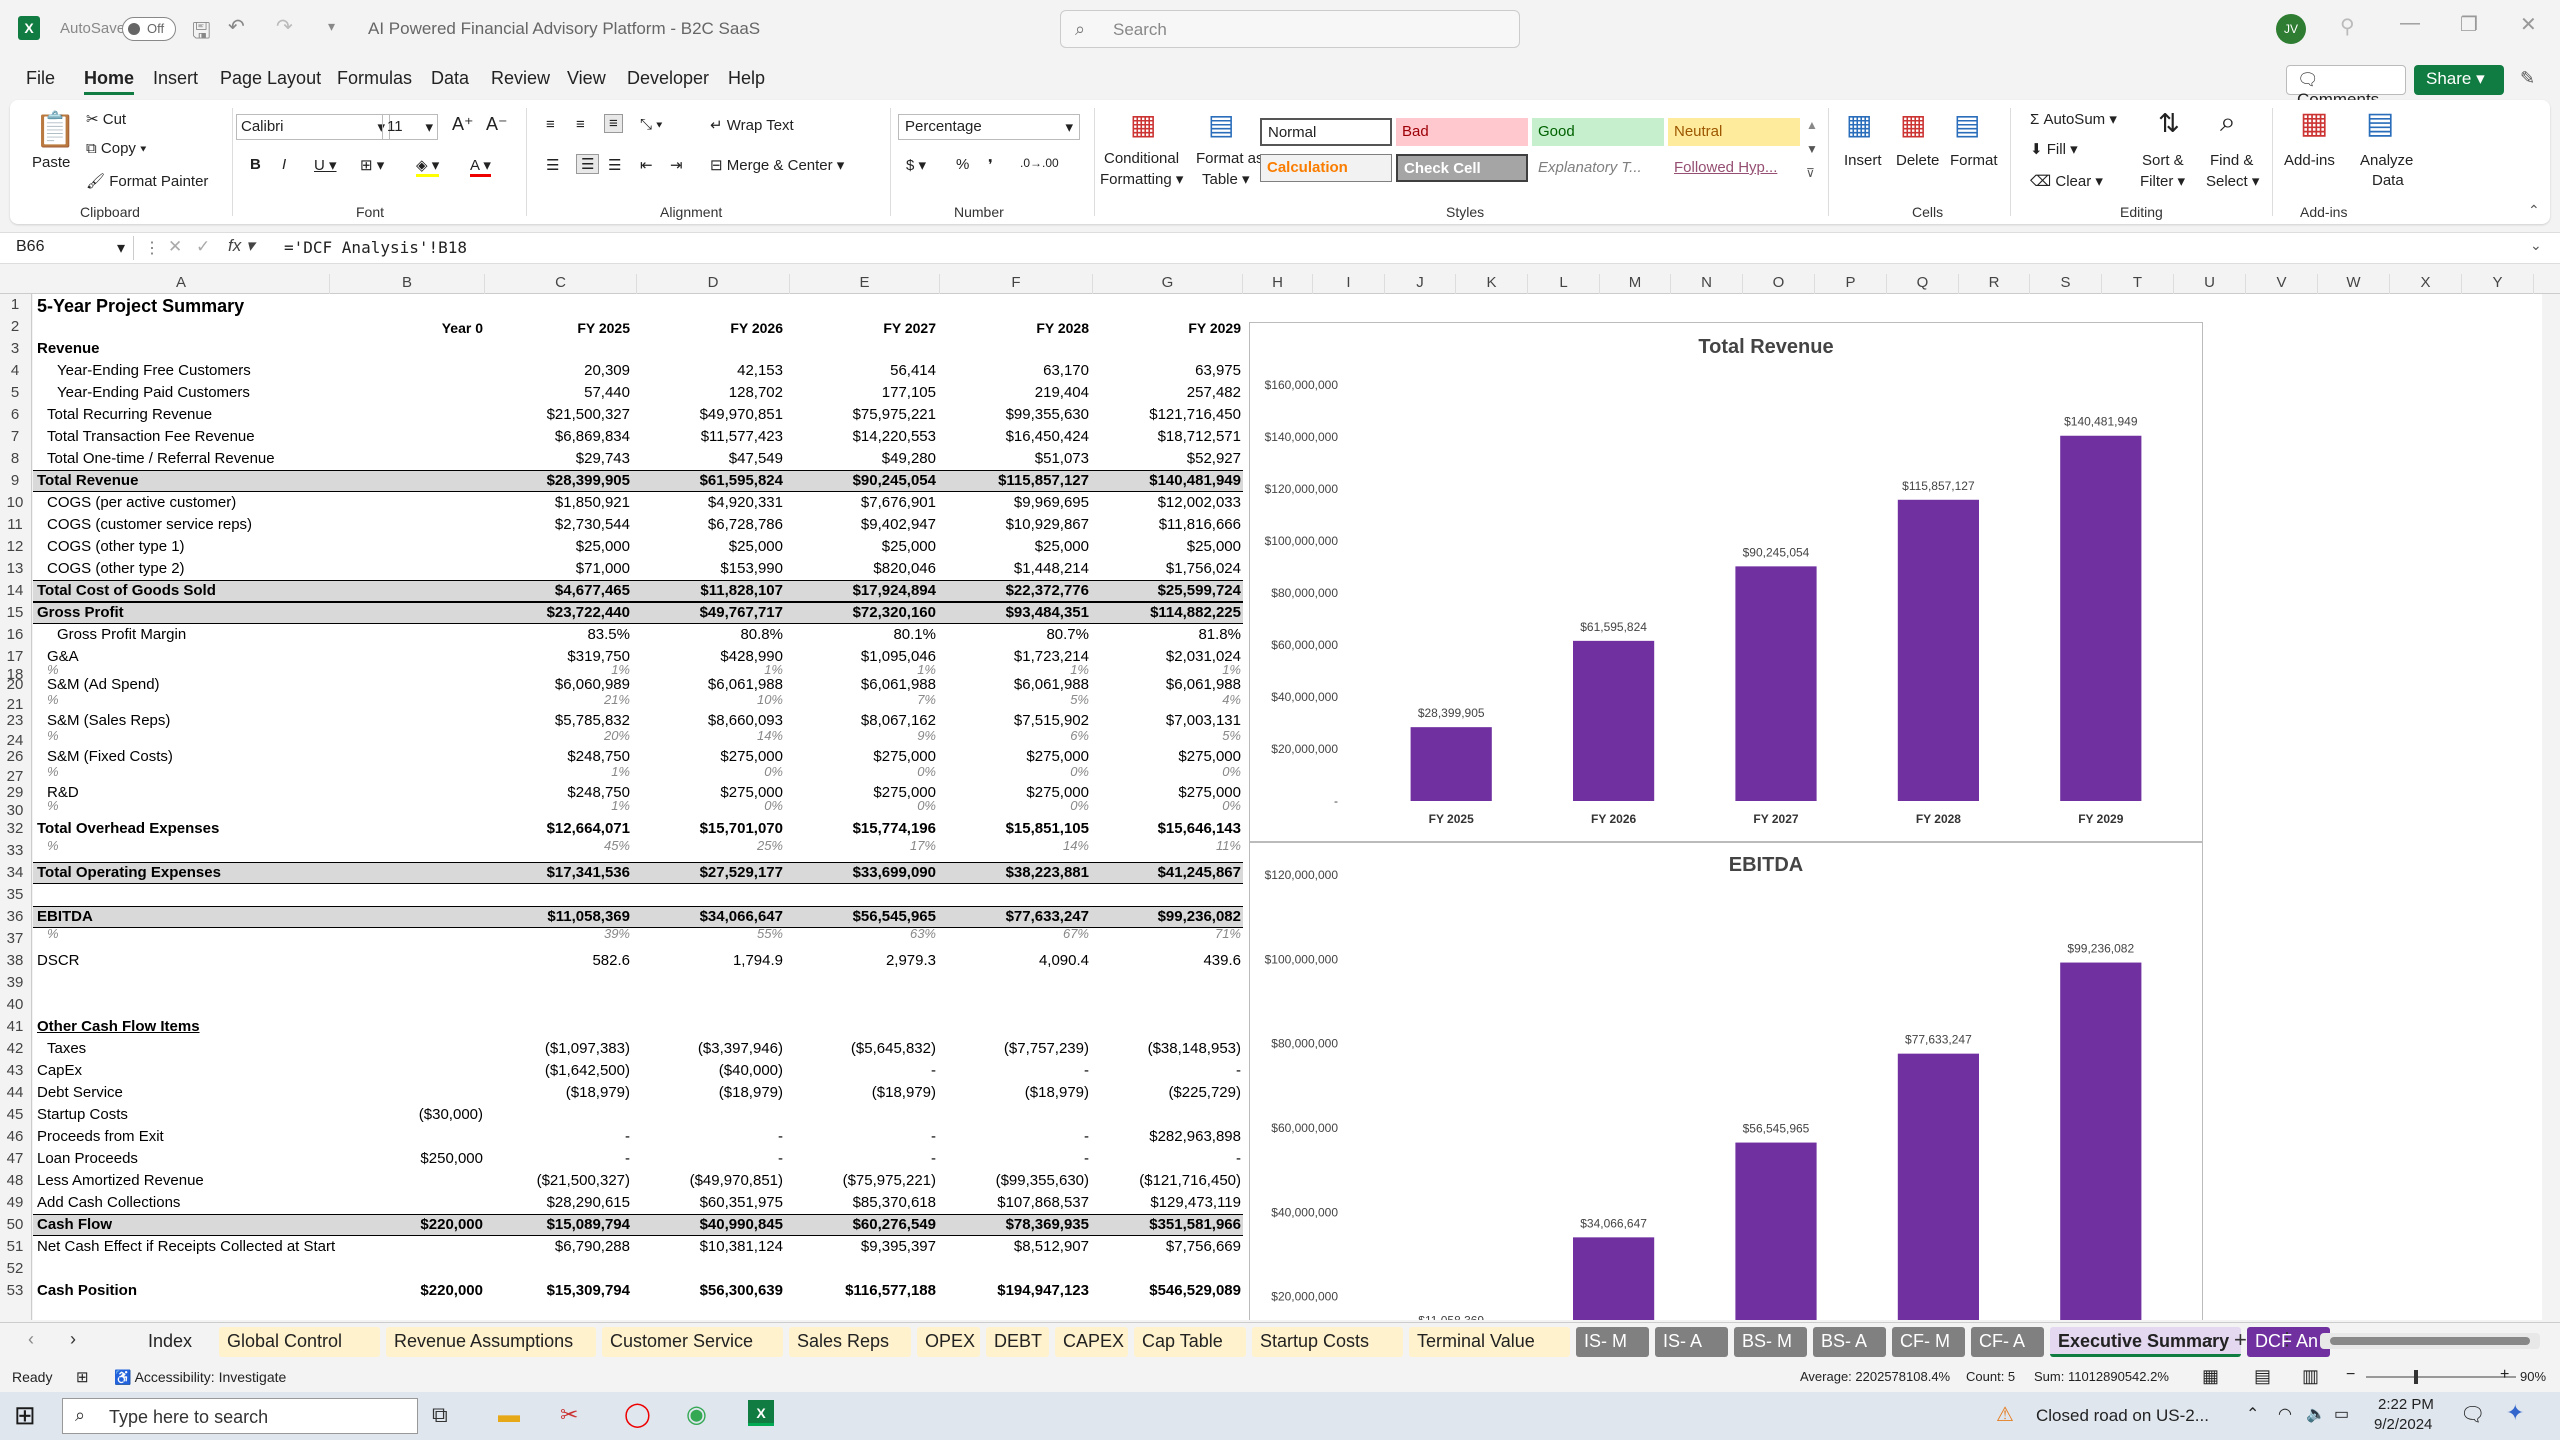 This screenshot has height=1440, width=2560. Describe the element at coordinates (2073, 119) in the screenshot. I see `autosum-button: Σ AutoSum ▾` at that location.